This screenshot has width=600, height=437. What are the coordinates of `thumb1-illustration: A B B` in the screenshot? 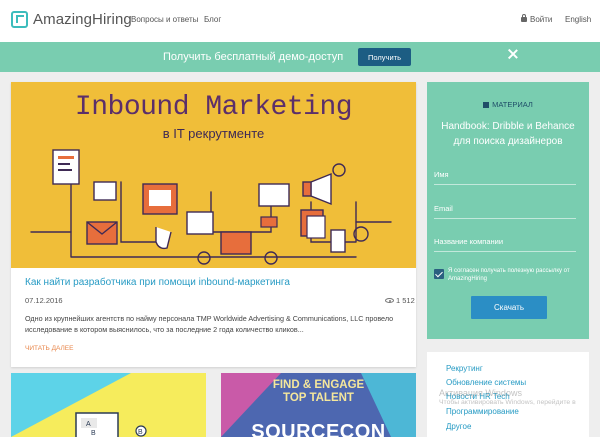 It's located at (79, 405).